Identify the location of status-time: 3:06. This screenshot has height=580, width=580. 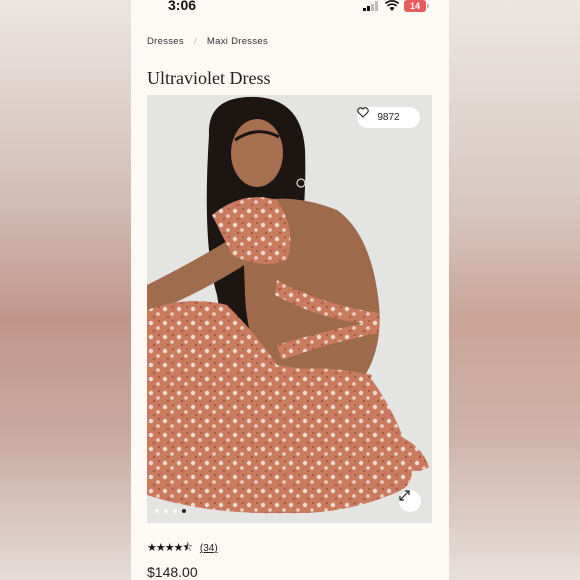
(182, 6).